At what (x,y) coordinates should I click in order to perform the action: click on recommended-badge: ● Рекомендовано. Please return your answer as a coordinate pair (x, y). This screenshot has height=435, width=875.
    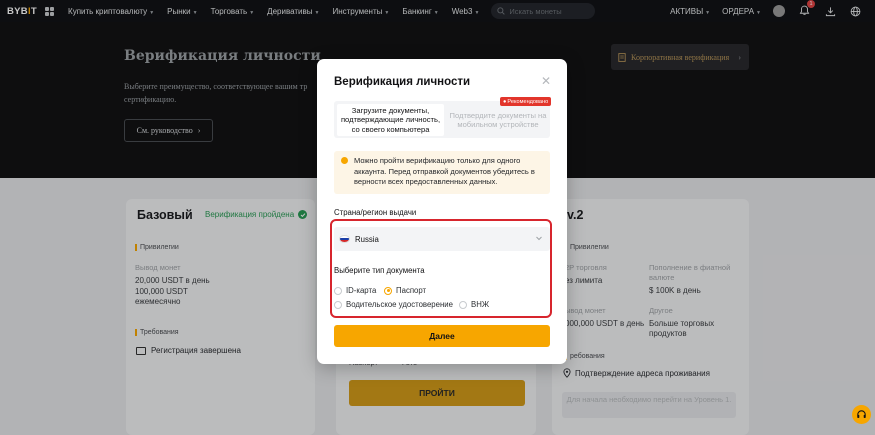
    Looking at the image, I should click on (526, 101).